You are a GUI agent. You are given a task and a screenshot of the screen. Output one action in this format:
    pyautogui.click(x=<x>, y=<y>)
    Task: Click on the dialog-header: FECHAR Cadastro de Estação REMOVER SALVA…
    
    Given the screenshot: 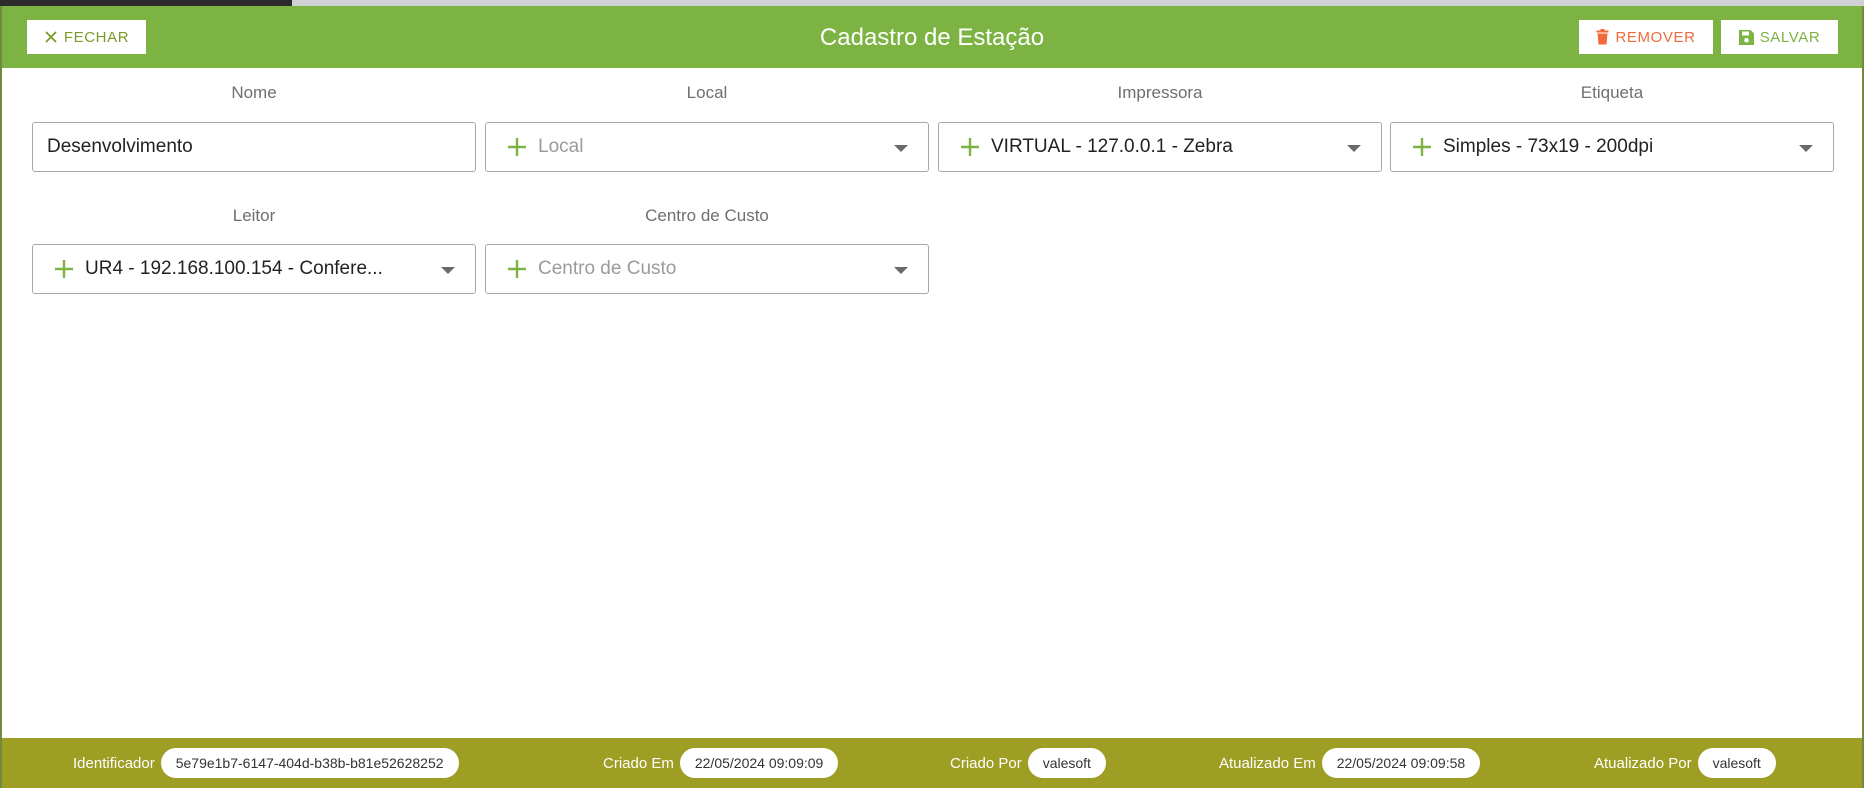 What is the action you would take?
    pyautogui.click(x=932, y=37)
    